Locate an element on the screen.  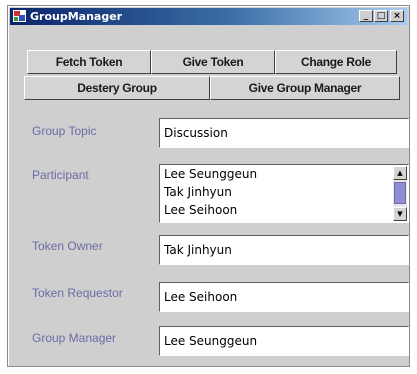
app-window-icon is located at coordinates (19, 16).